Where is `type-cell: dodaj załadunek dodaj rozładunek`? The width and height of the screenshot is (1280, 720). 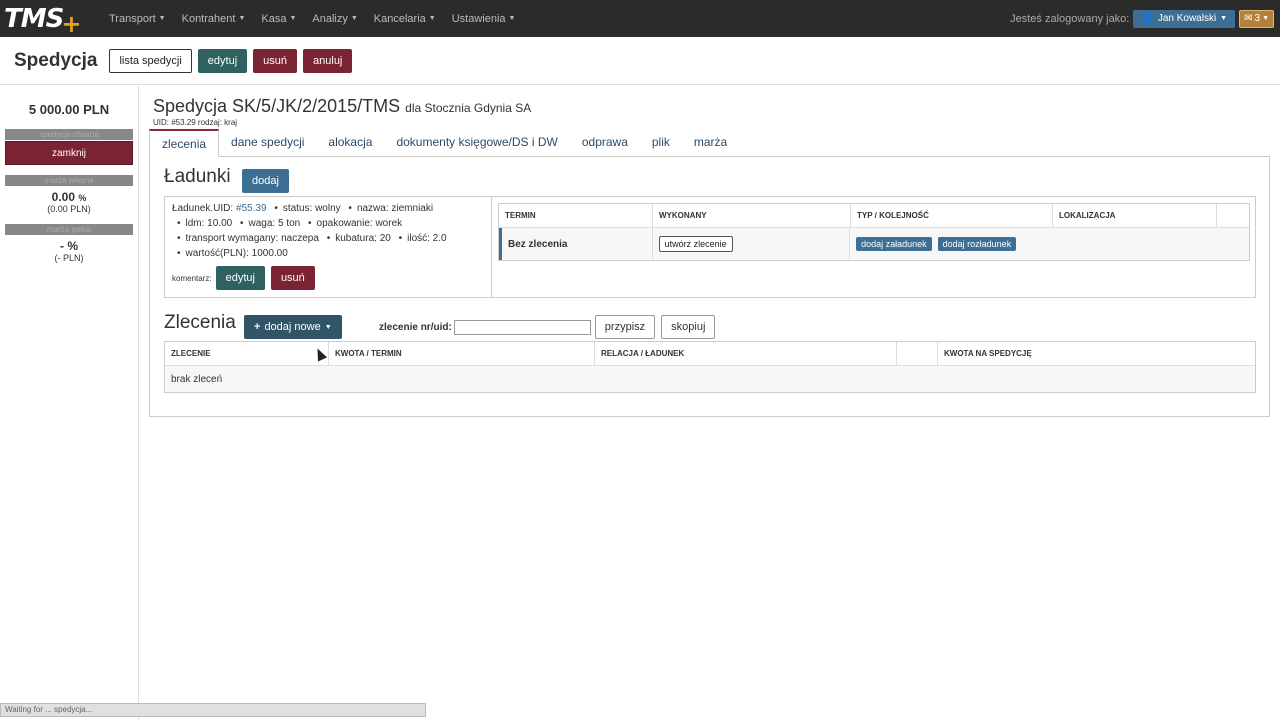 type-cell: dodaj załadunek dodaj rozładunek is located at coordinates (1049, 244).